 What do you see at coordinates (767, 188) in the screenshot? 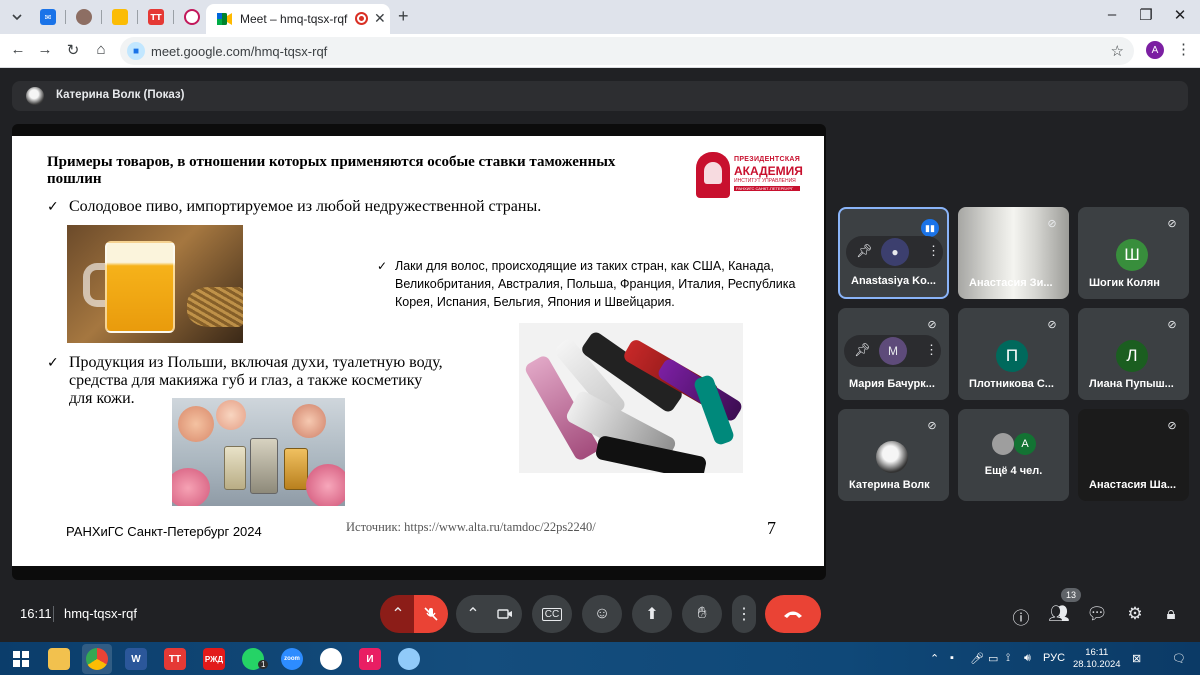
I see `logo-line-4: РАНХИГС САНКТ-ПЕТЕРБУРГ` at bounding box center [767, 188].